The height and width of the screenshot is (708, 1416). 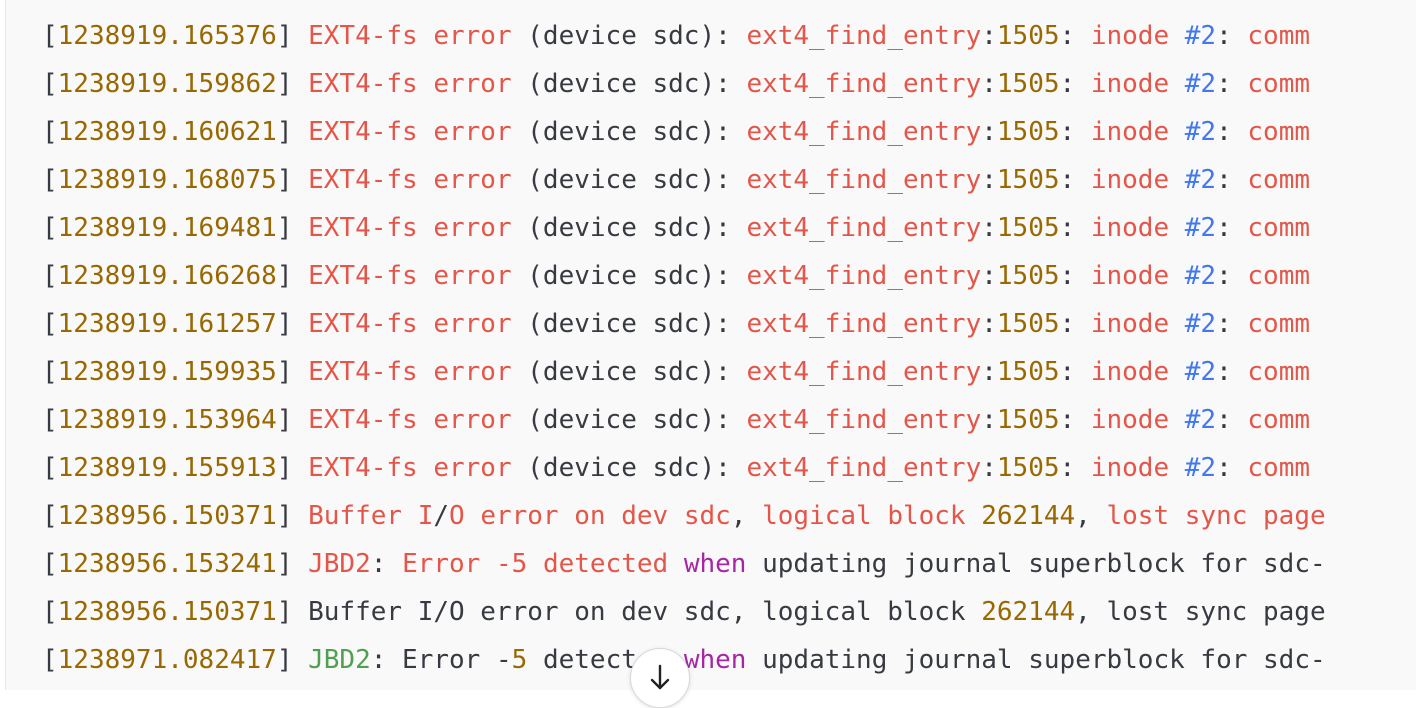 What do you see at coordinates (339, 564) in the screenshot?
I see `log-token: JBD2` at bounding box center [339, 564].